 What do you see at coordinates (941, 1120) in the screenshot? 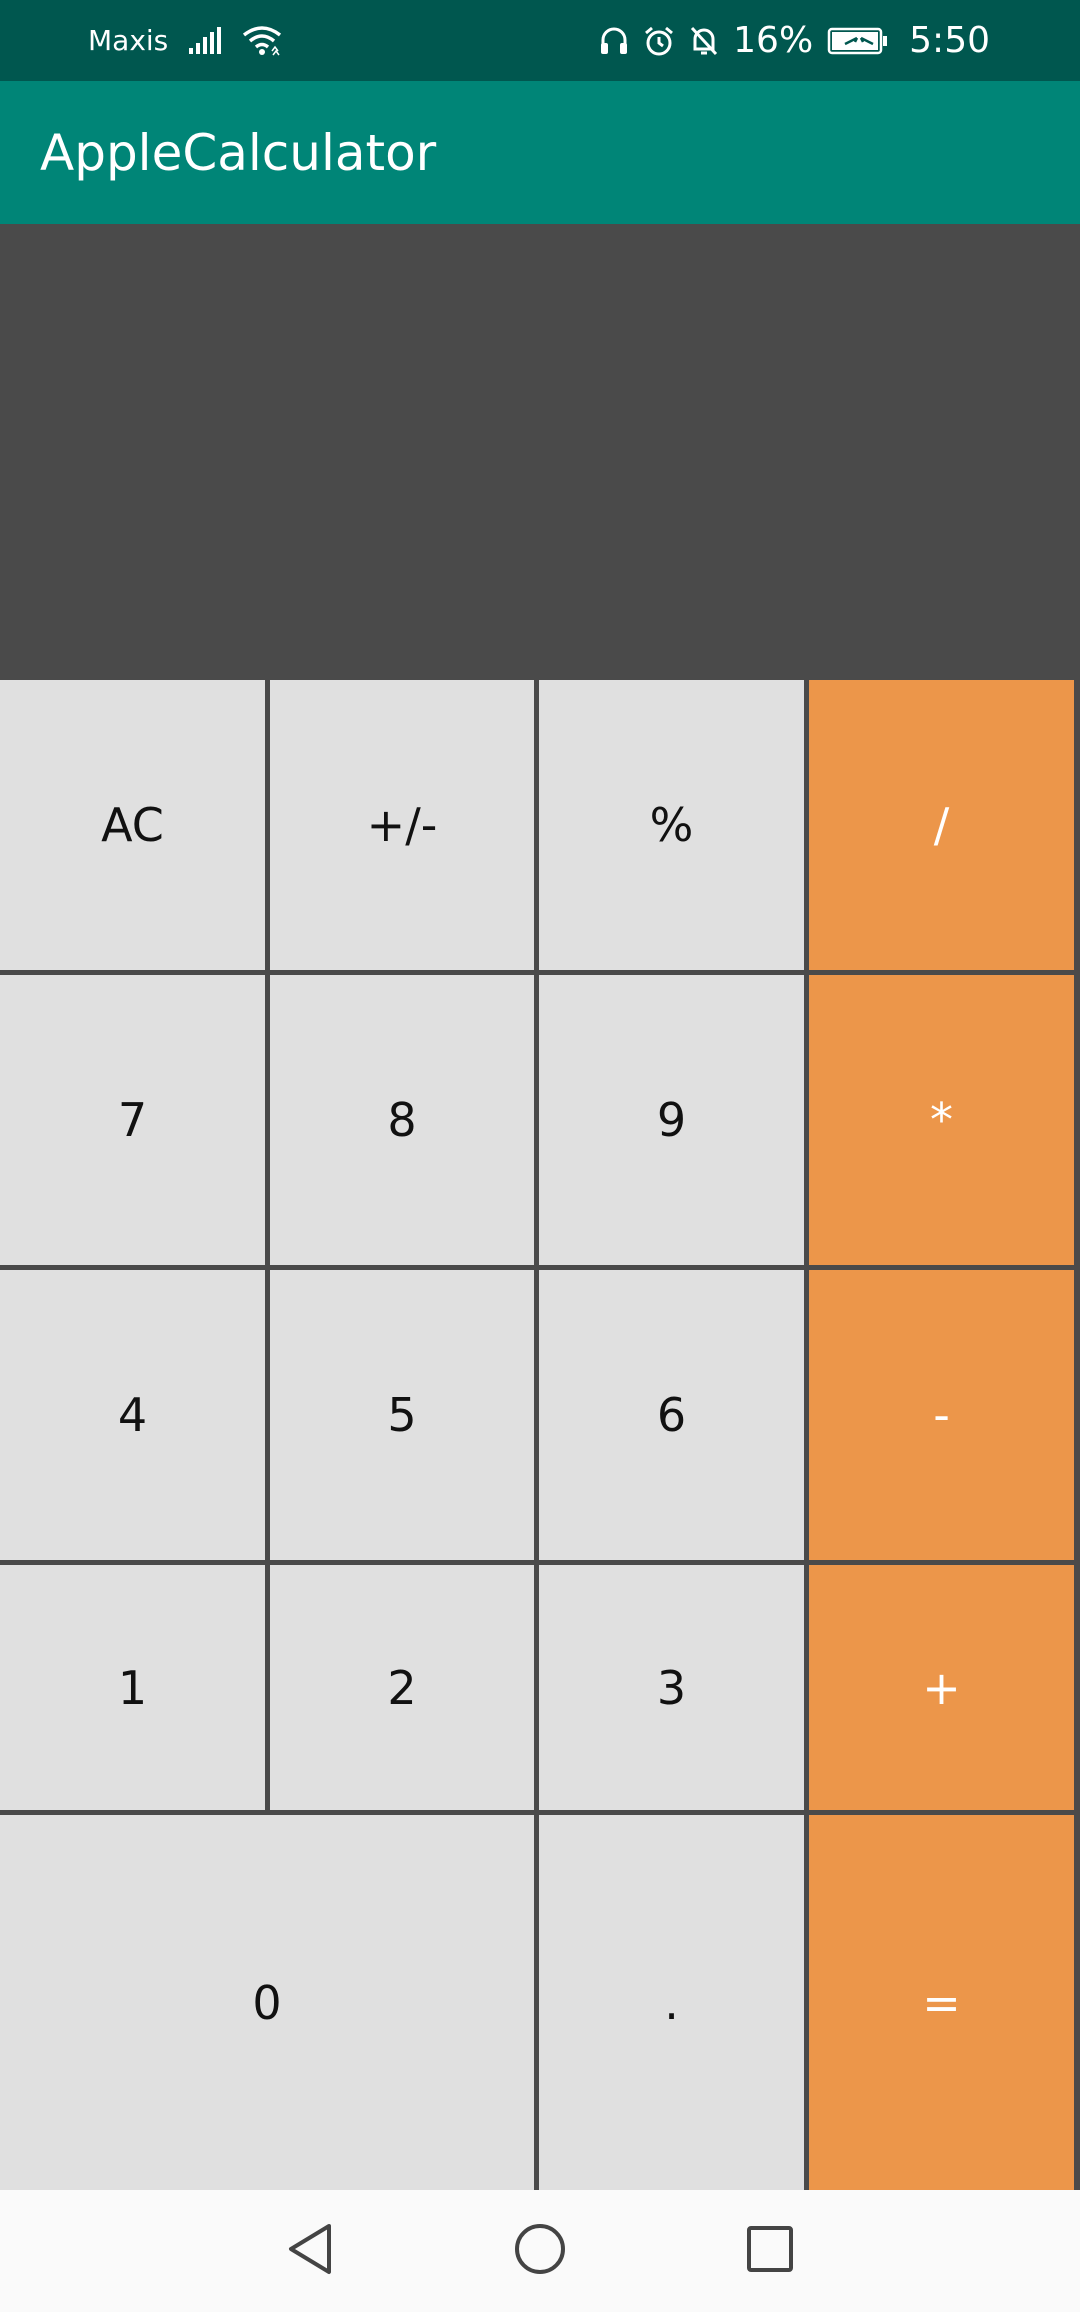
I see `multiply-button: *` at bounding box center [941, 1120].